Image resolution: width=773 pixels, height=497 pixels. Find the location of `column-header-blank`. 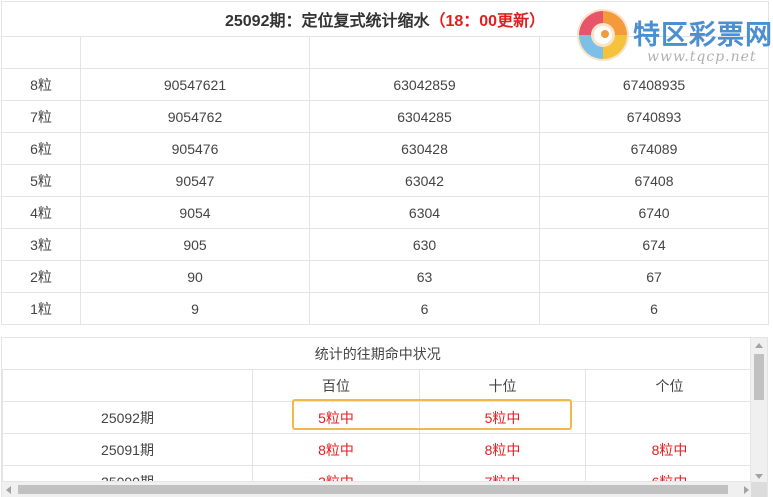

column-header-blank is located at coordinates (127, 385).